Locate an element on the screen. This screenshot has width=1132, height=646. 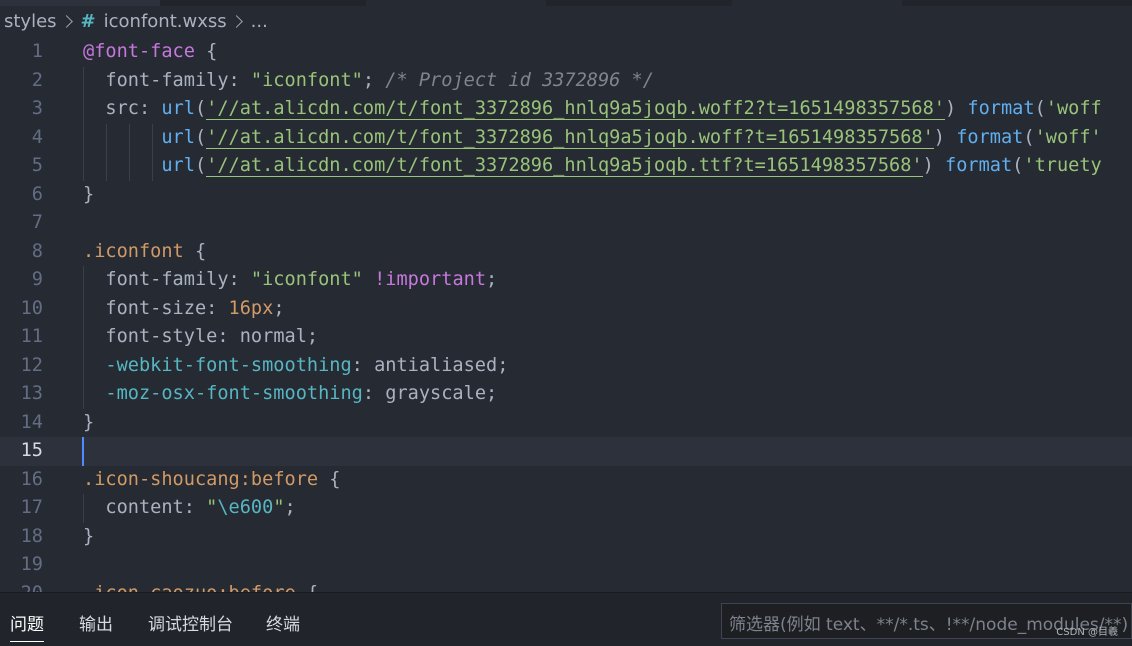
code-token: :before is located at coordinates (279, 479).